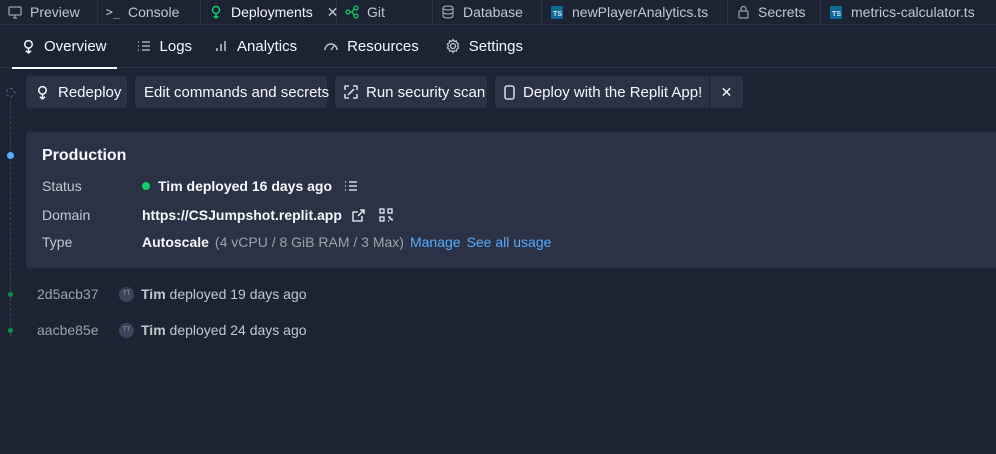  I want to click on tab-preview: Preview, so click(49, 12).